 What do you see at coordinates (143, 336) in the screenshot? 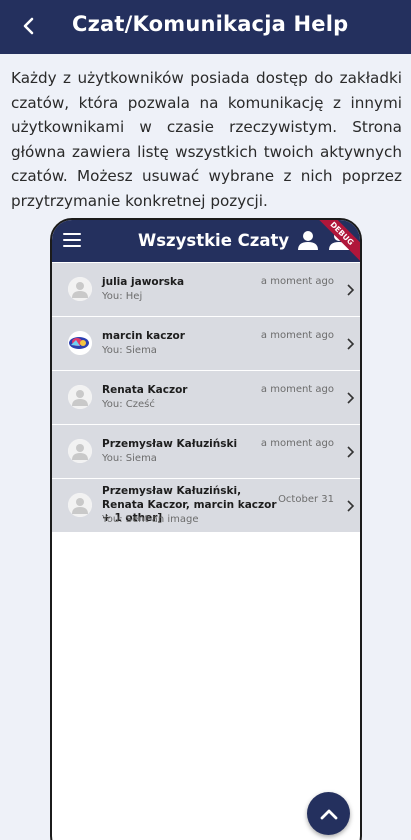
I see `chat-name: marcin kaczor` at bounding box center [143, 336].